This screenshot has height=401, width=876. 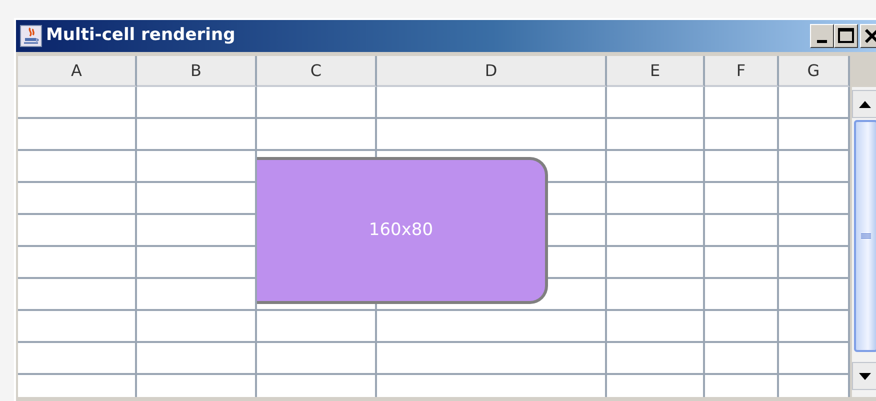 I want to click on scroll-down-button, so click(x=864, y=376).